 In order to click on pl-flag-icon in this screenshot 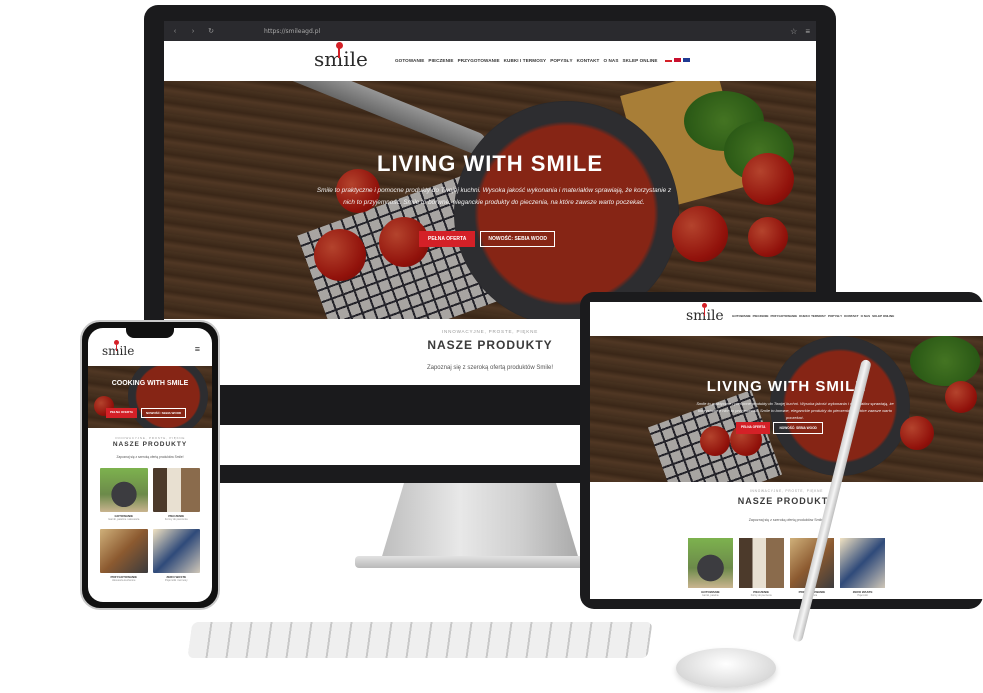, I will do `click(668, 60)`.